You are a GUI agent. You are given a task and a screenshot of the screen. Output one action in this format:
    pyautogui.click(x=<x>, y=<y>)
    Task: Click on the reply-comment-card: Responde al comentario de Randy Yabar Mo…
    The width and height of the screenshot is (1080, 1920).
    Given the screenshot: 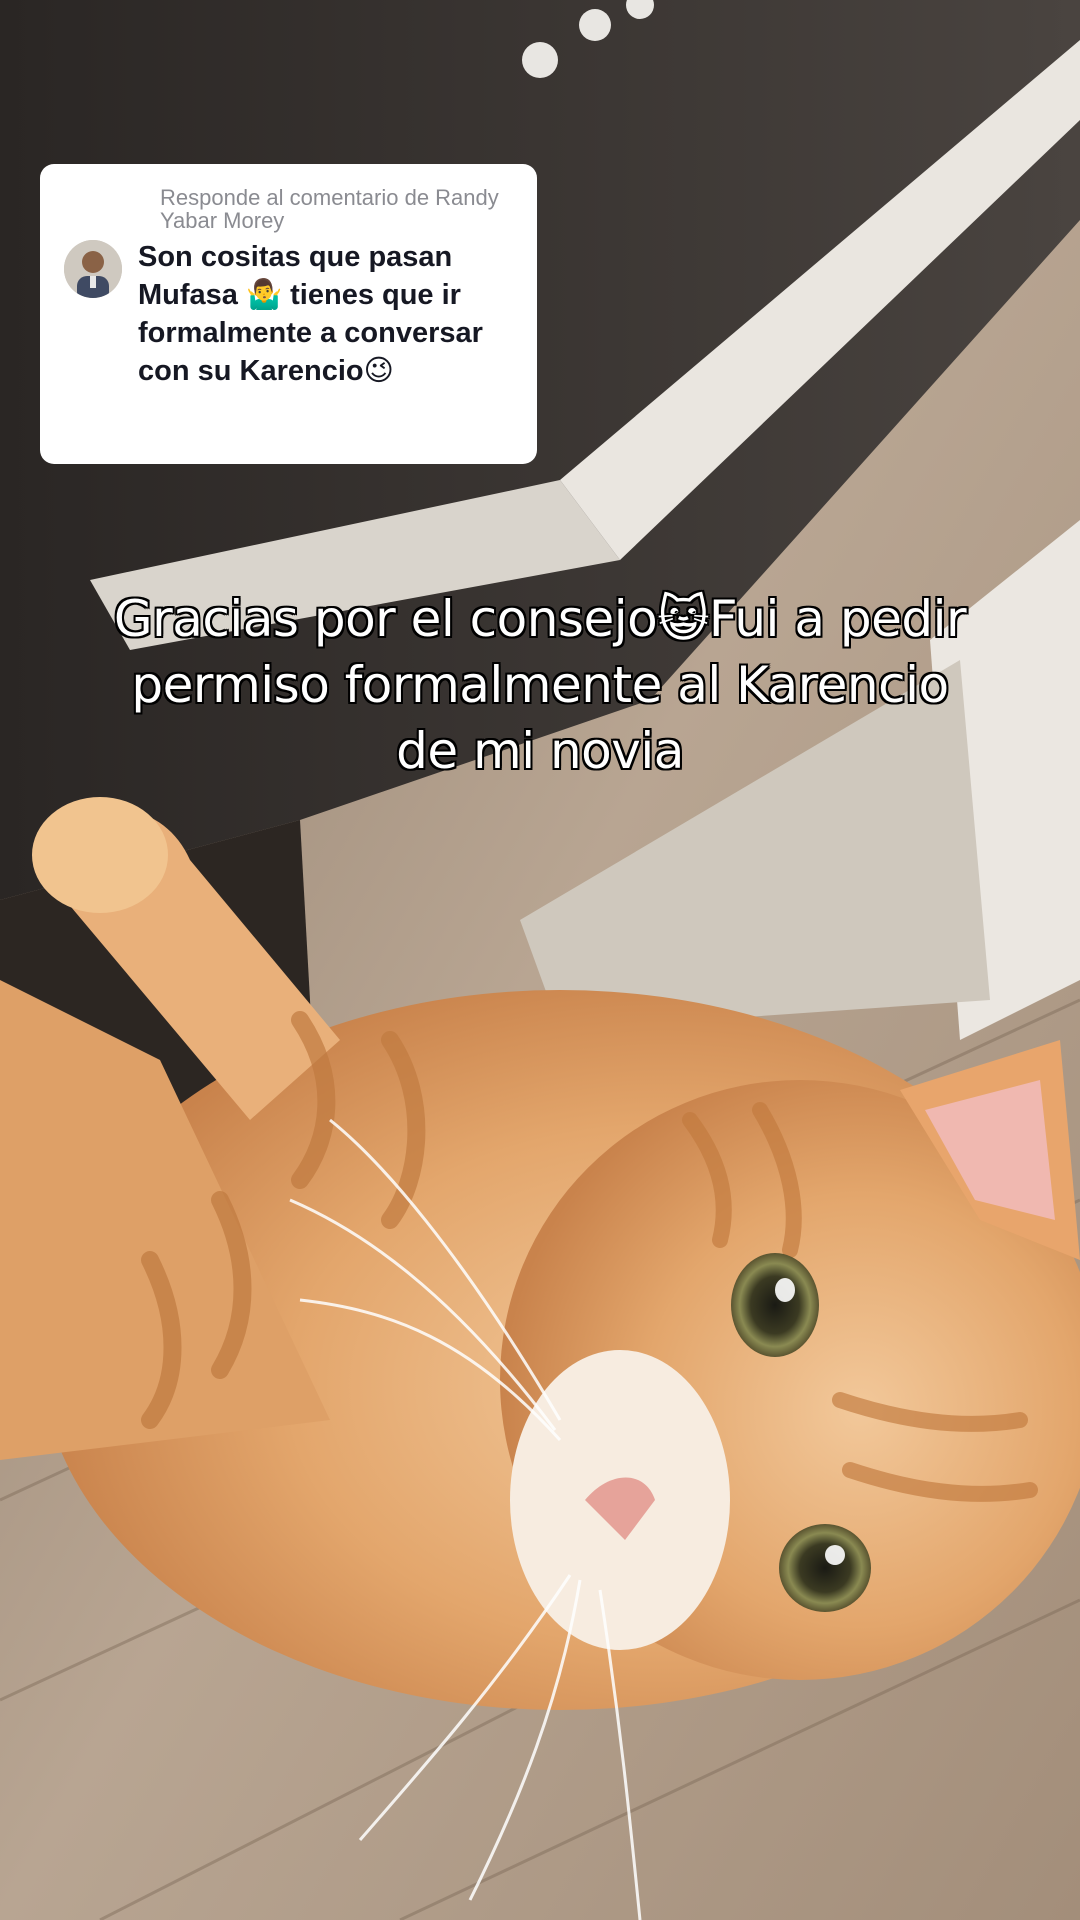 What is the action you would take?
    pyautogui.click(x=288, y=314)
    